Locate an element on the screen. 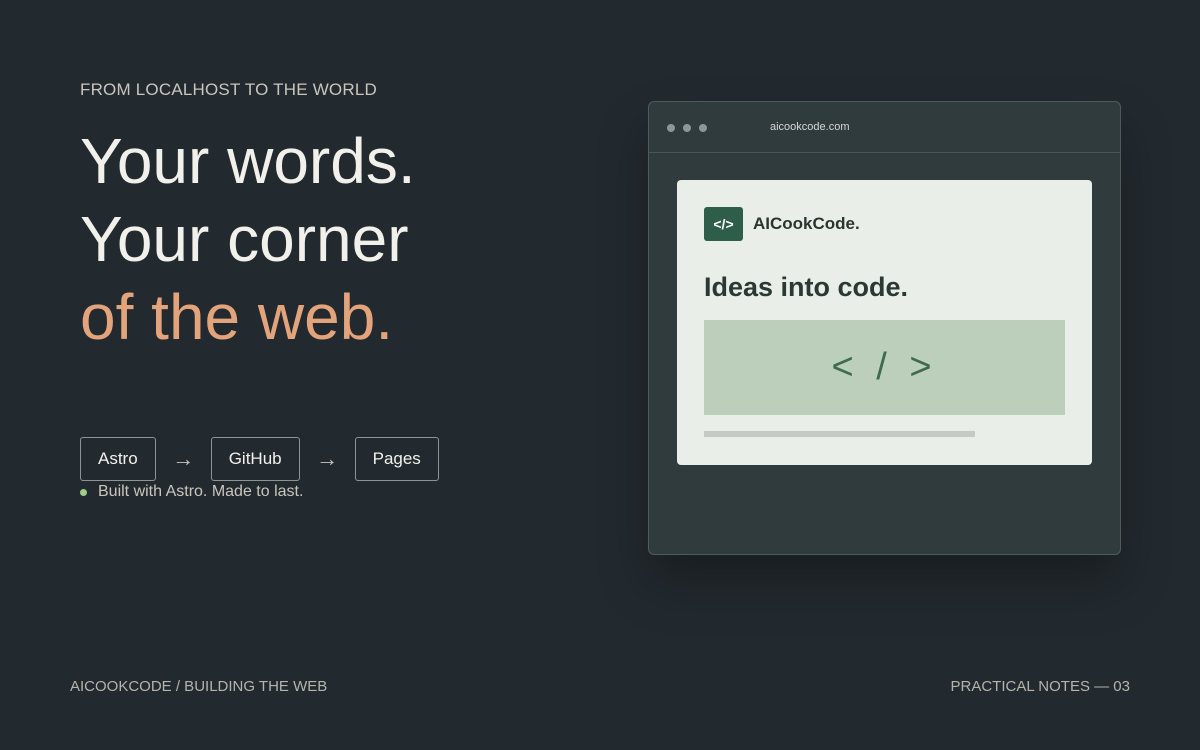  headline-line-1: Your words. is located at coordinates (248, 161).